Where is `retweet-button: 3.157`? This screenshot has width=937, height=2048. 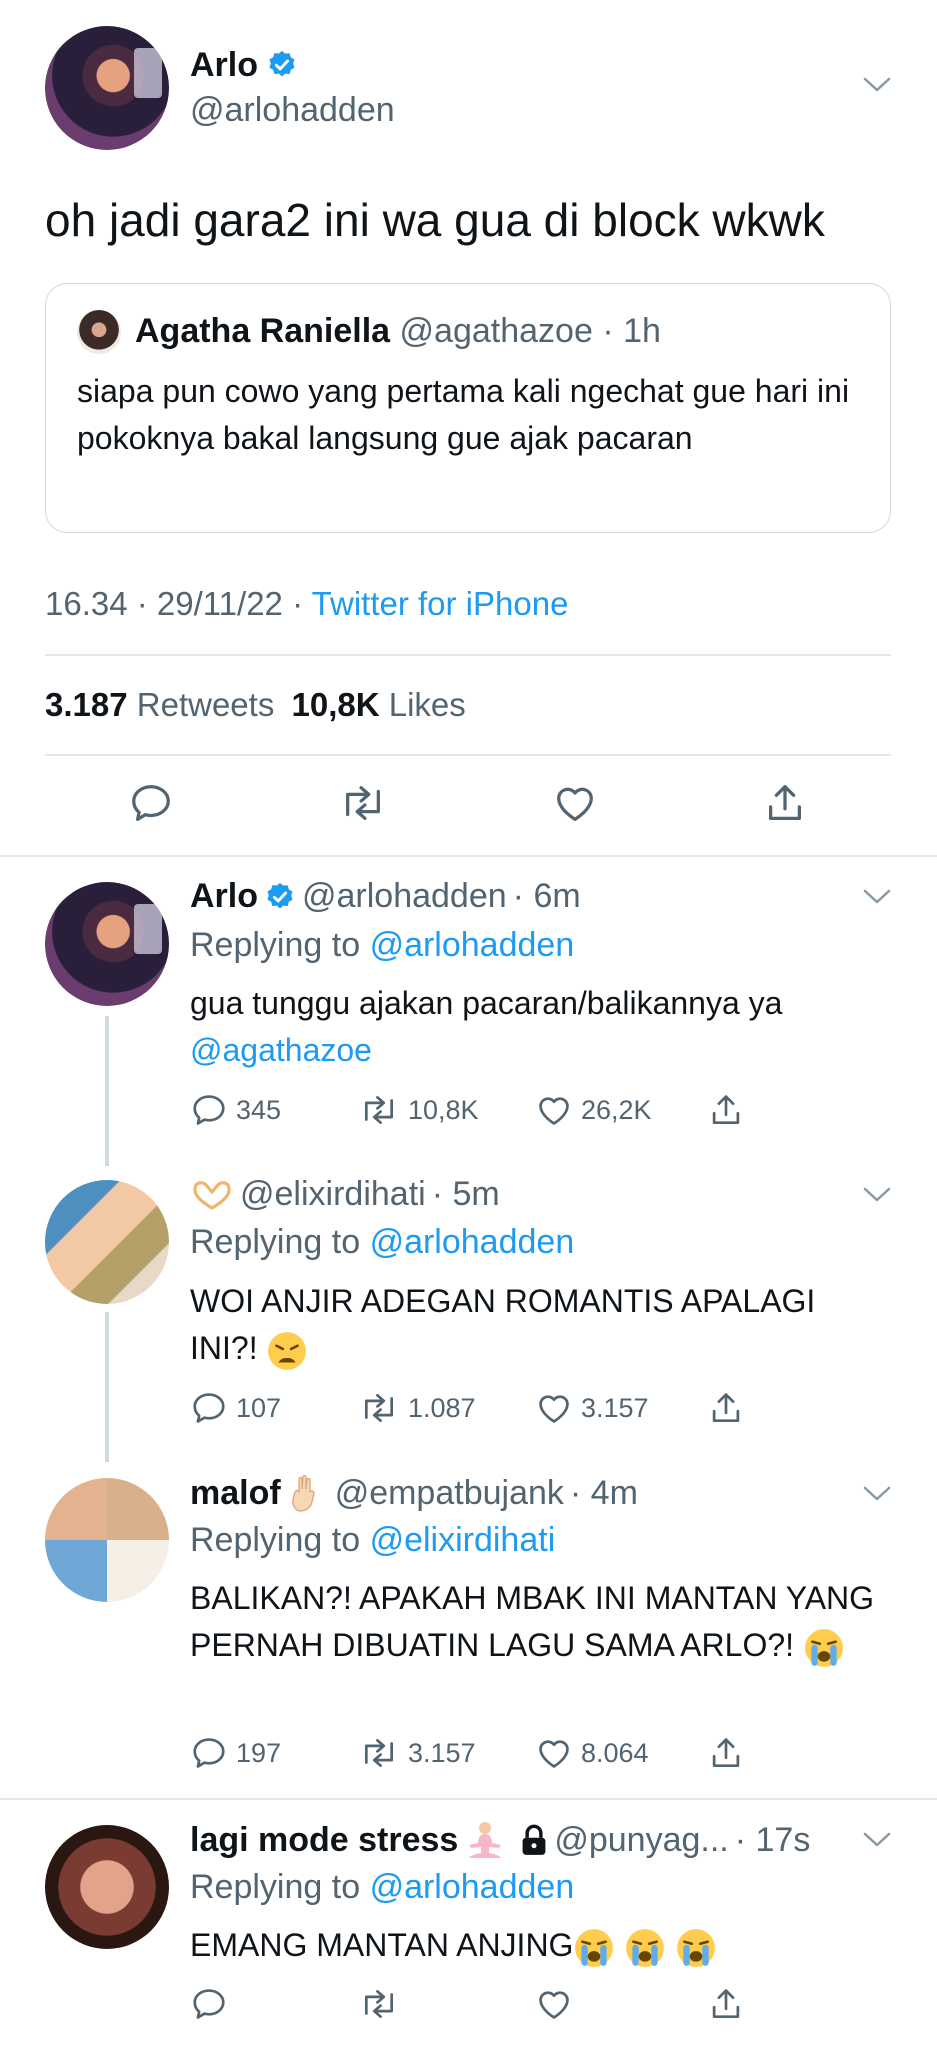 retweet-button: 3.157 is located at coordinates (417, 1753).